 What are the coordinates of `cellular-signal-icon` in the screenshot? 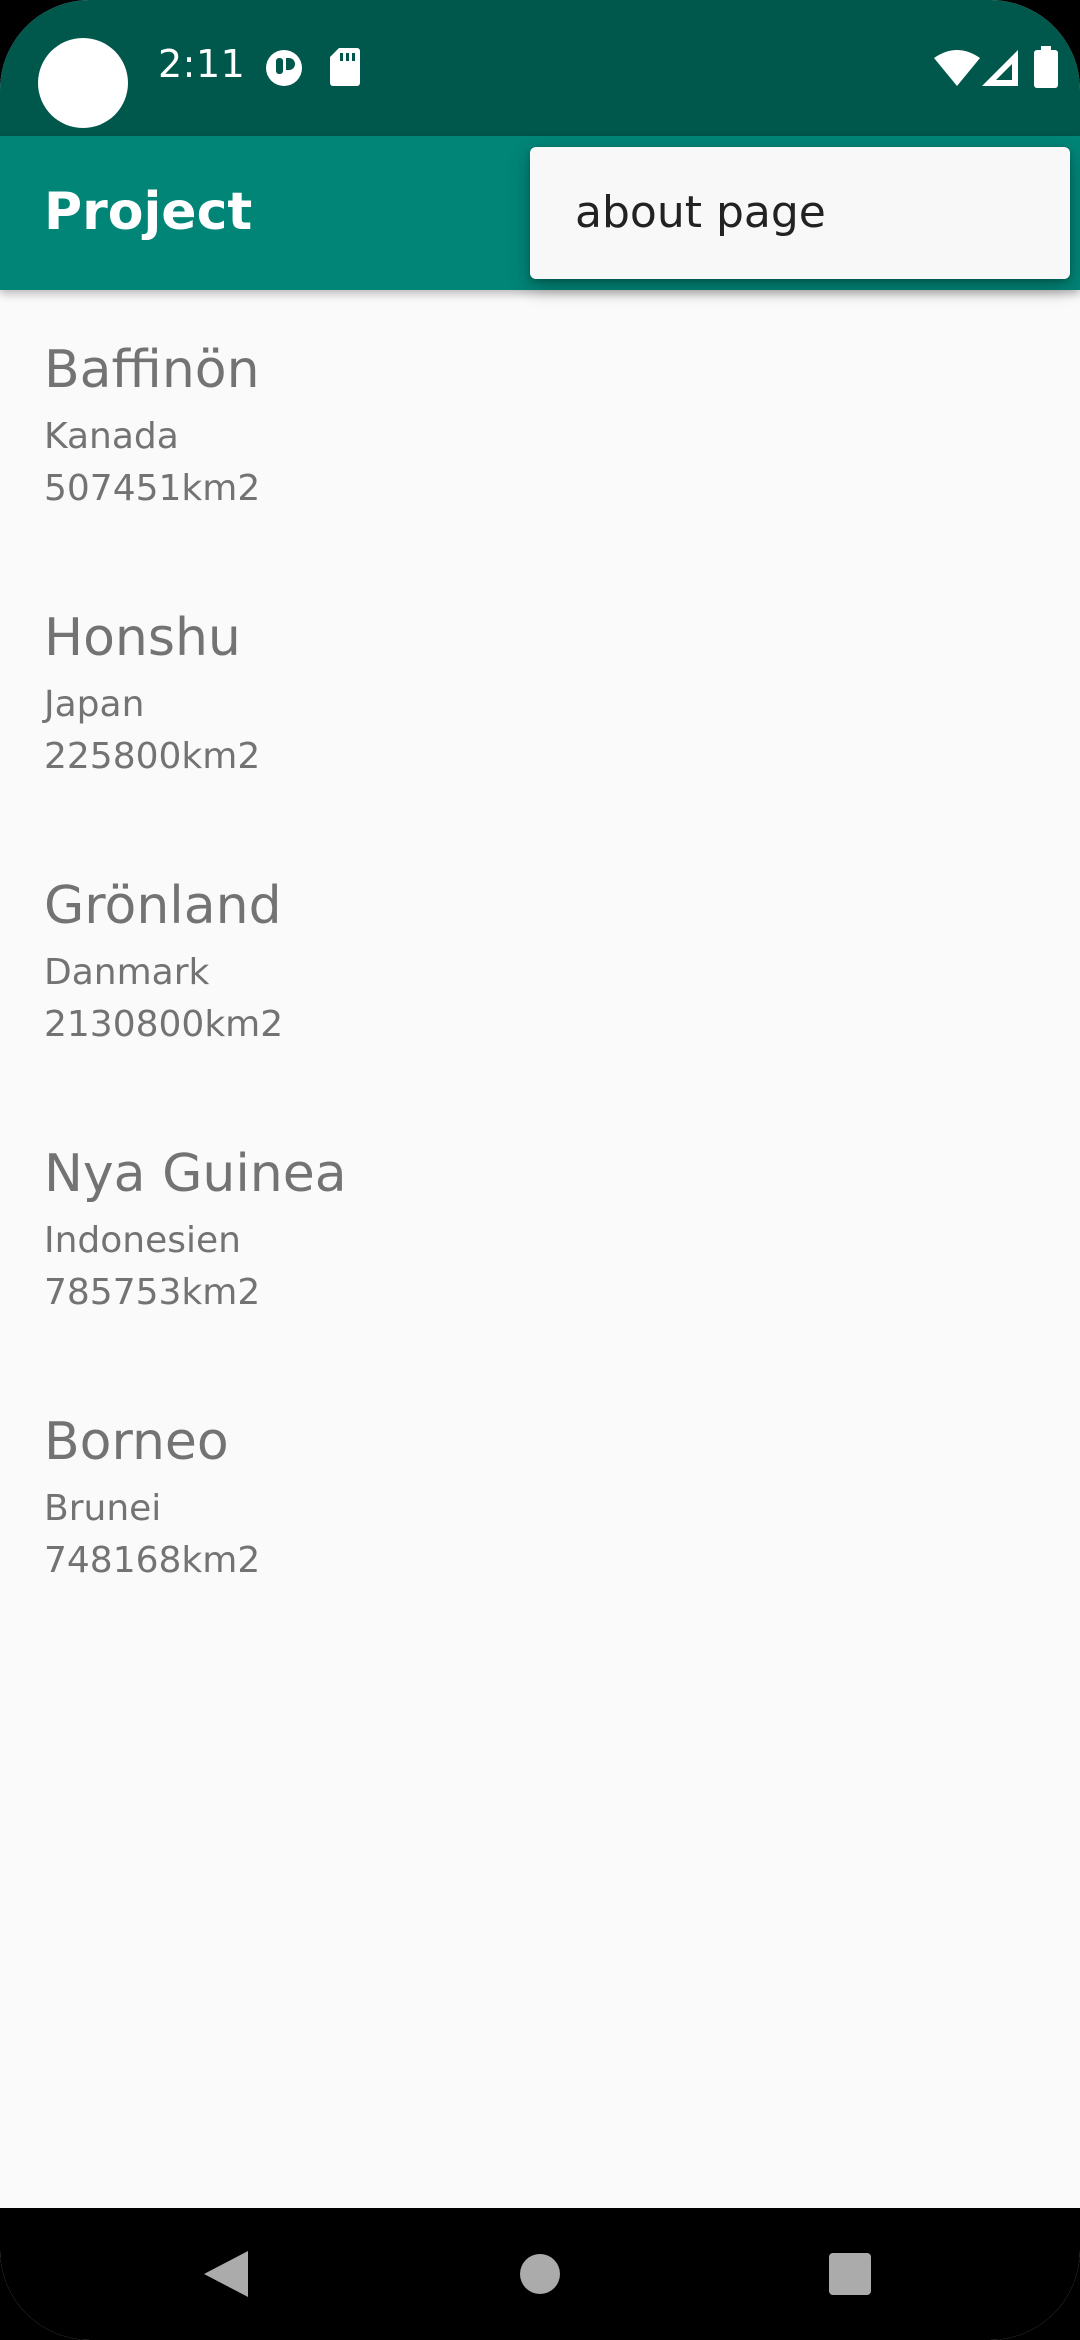 It's located at (1000, 68).